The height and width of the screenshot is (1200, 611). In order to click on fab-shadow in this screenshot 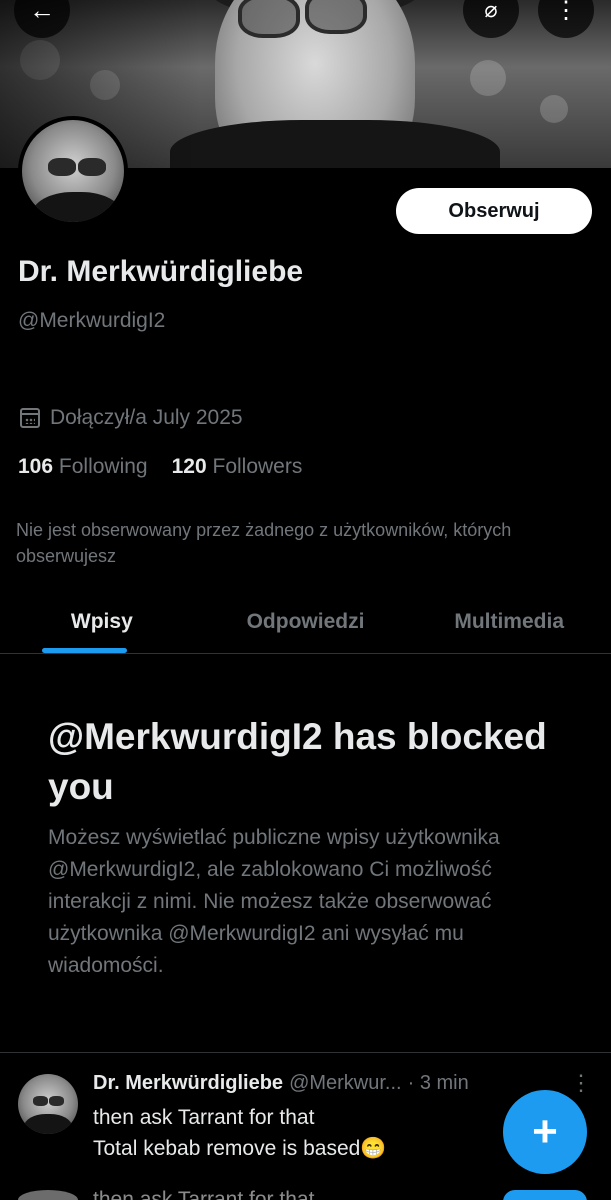, I will do `click(545, 1195)`.